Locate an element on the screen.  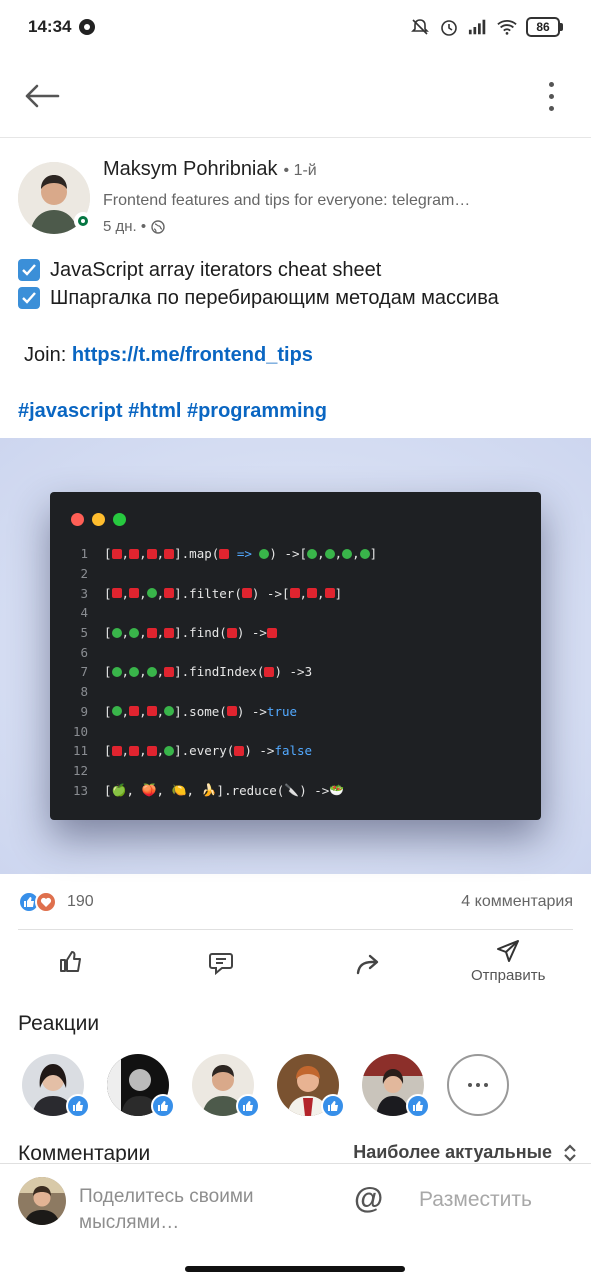
battery-icon: 86 is located at coordinates (544, 27).